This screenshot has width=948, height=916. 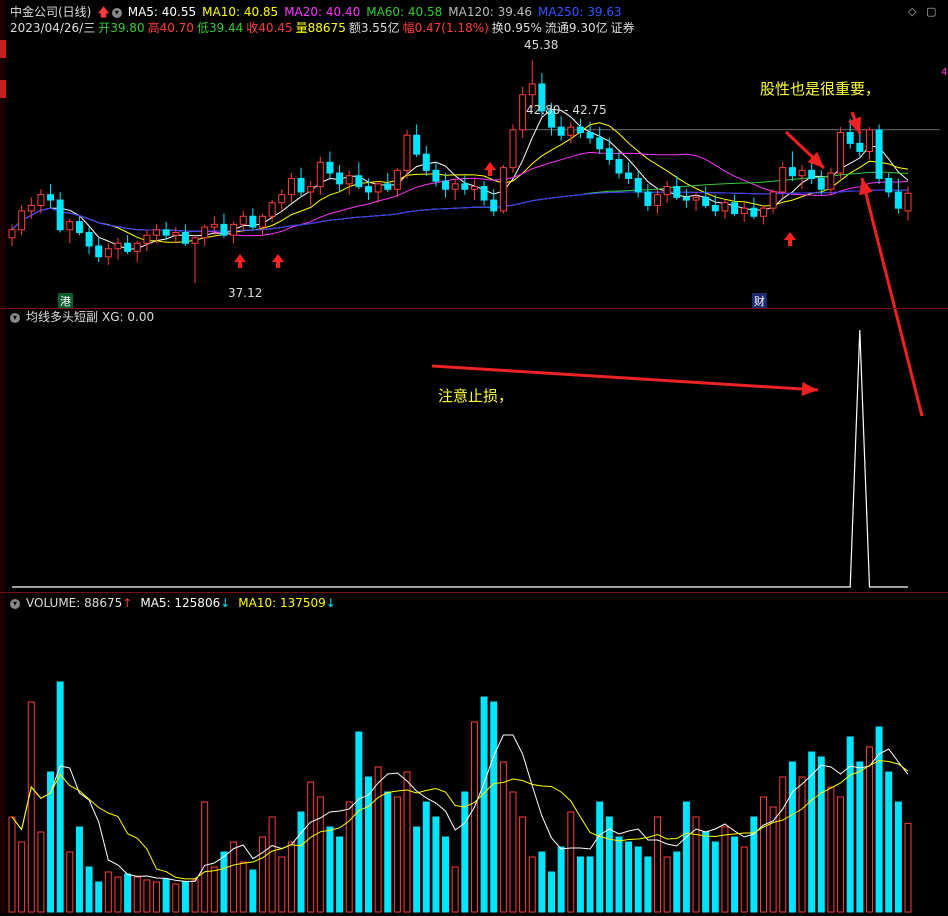 I want to click on finance-badge: 财, so click(x=759, y=301).